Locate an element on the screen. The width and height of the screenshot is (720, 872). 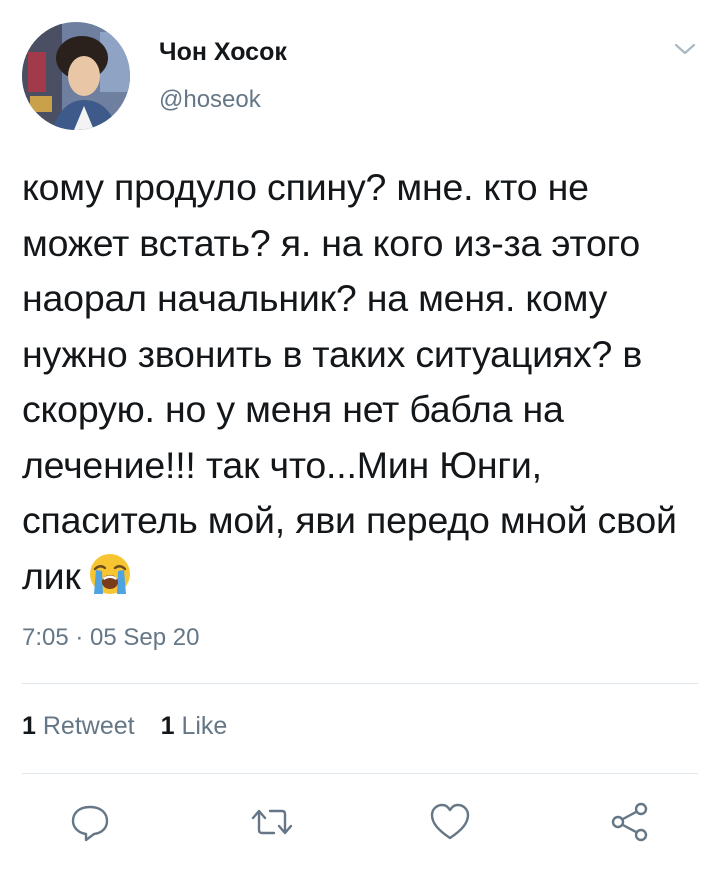
like-icon is located at coordinates (450, 822).